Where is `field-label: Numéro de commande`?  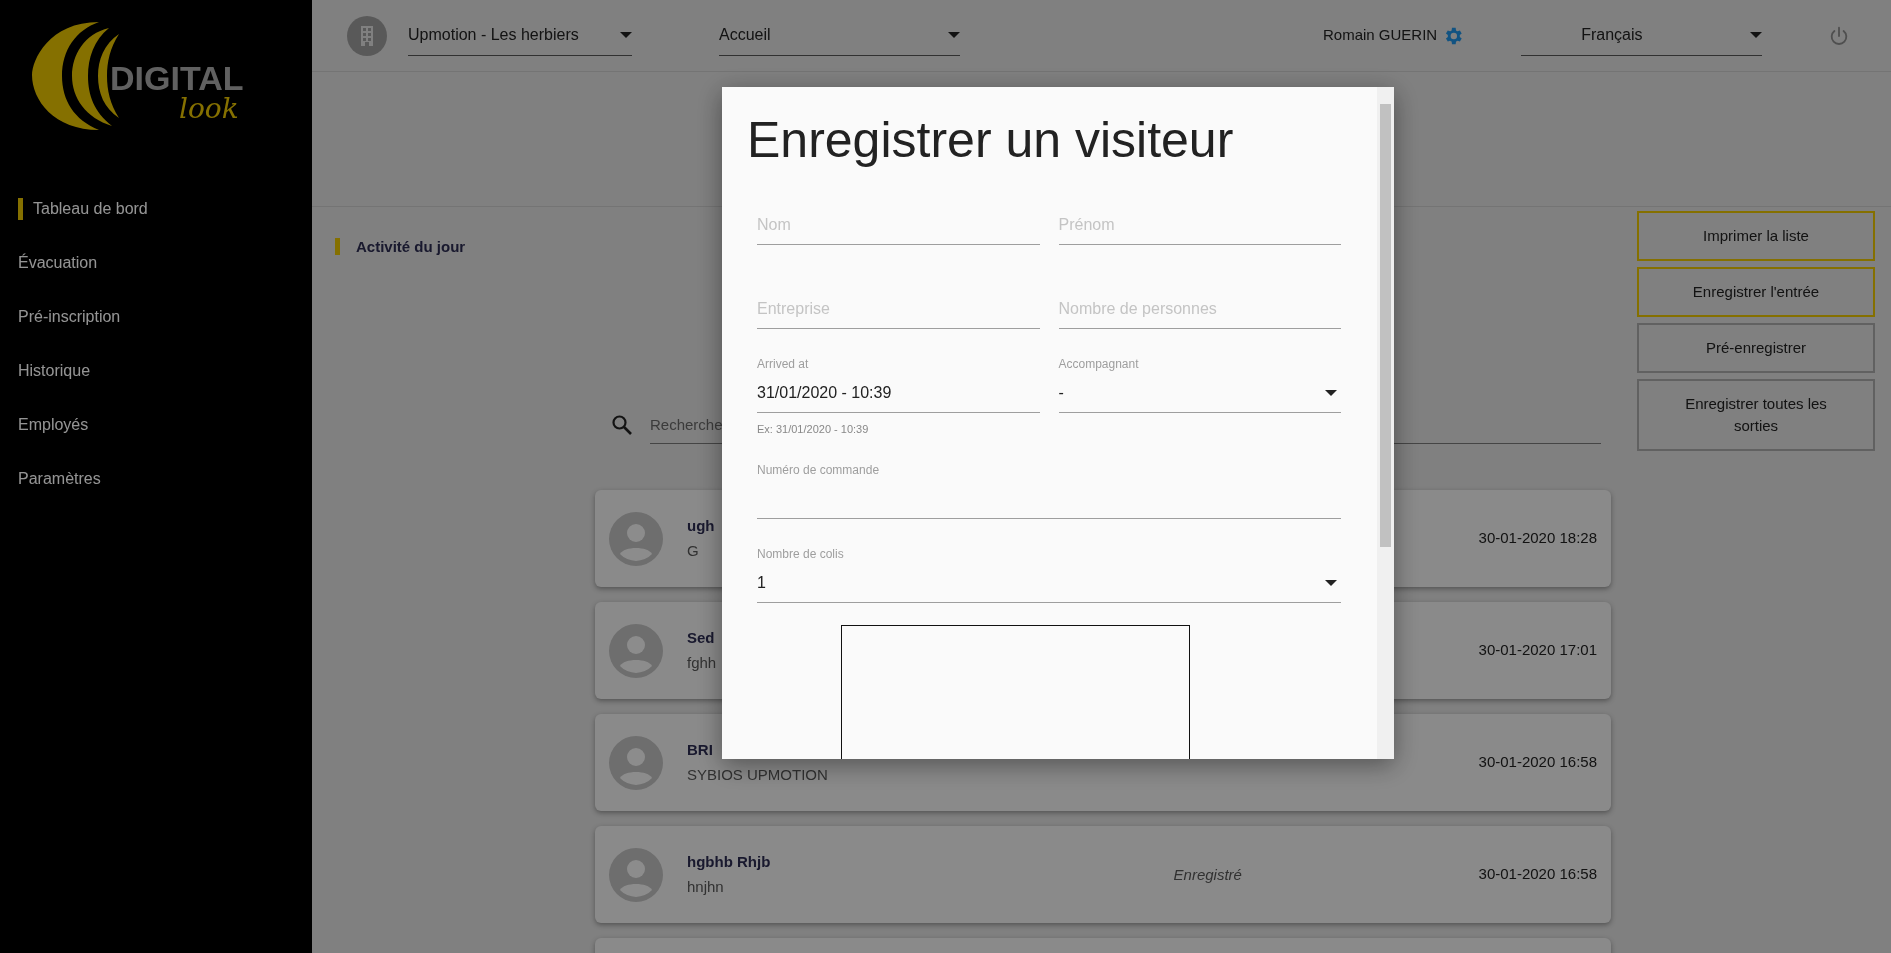 field-label: Numéro de commande is located at coordinates (818, 470).